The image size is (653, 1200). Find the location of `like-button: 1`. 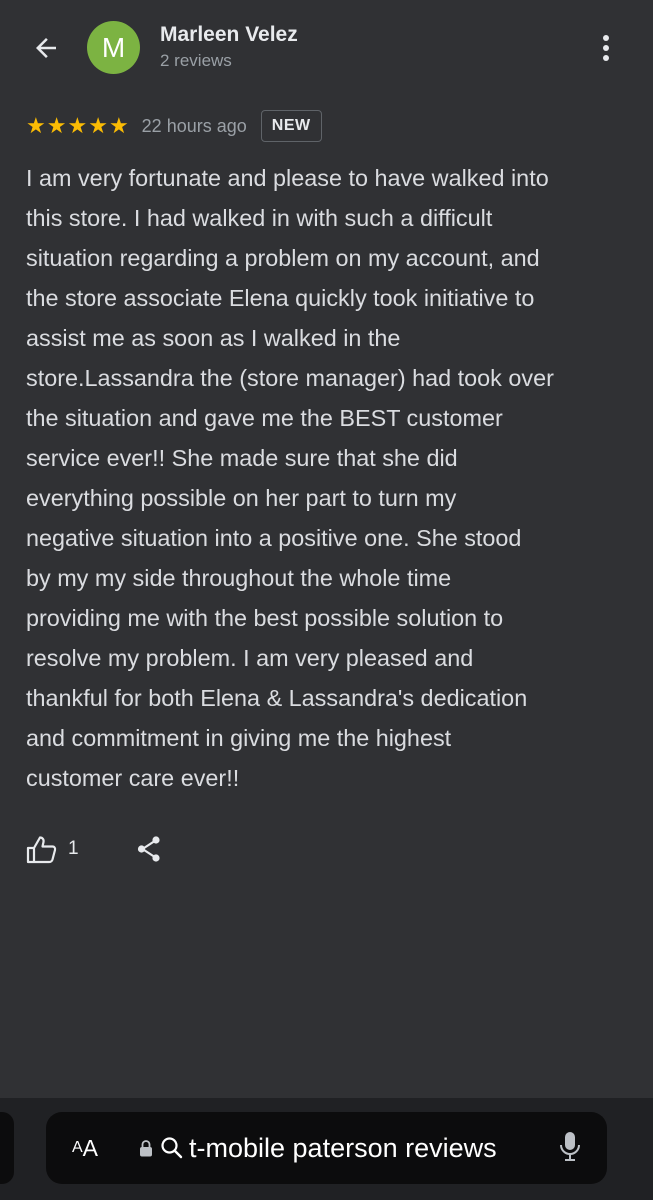

like-button: 1 is located at coordinates (52, 849).